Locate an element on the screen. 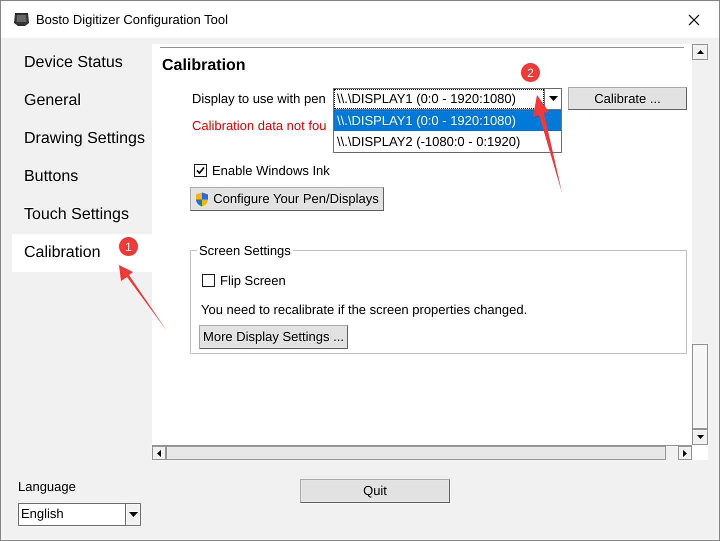 This screenshot has width=720, height=541. checkmark-icon is located at coordinates (200, 170).